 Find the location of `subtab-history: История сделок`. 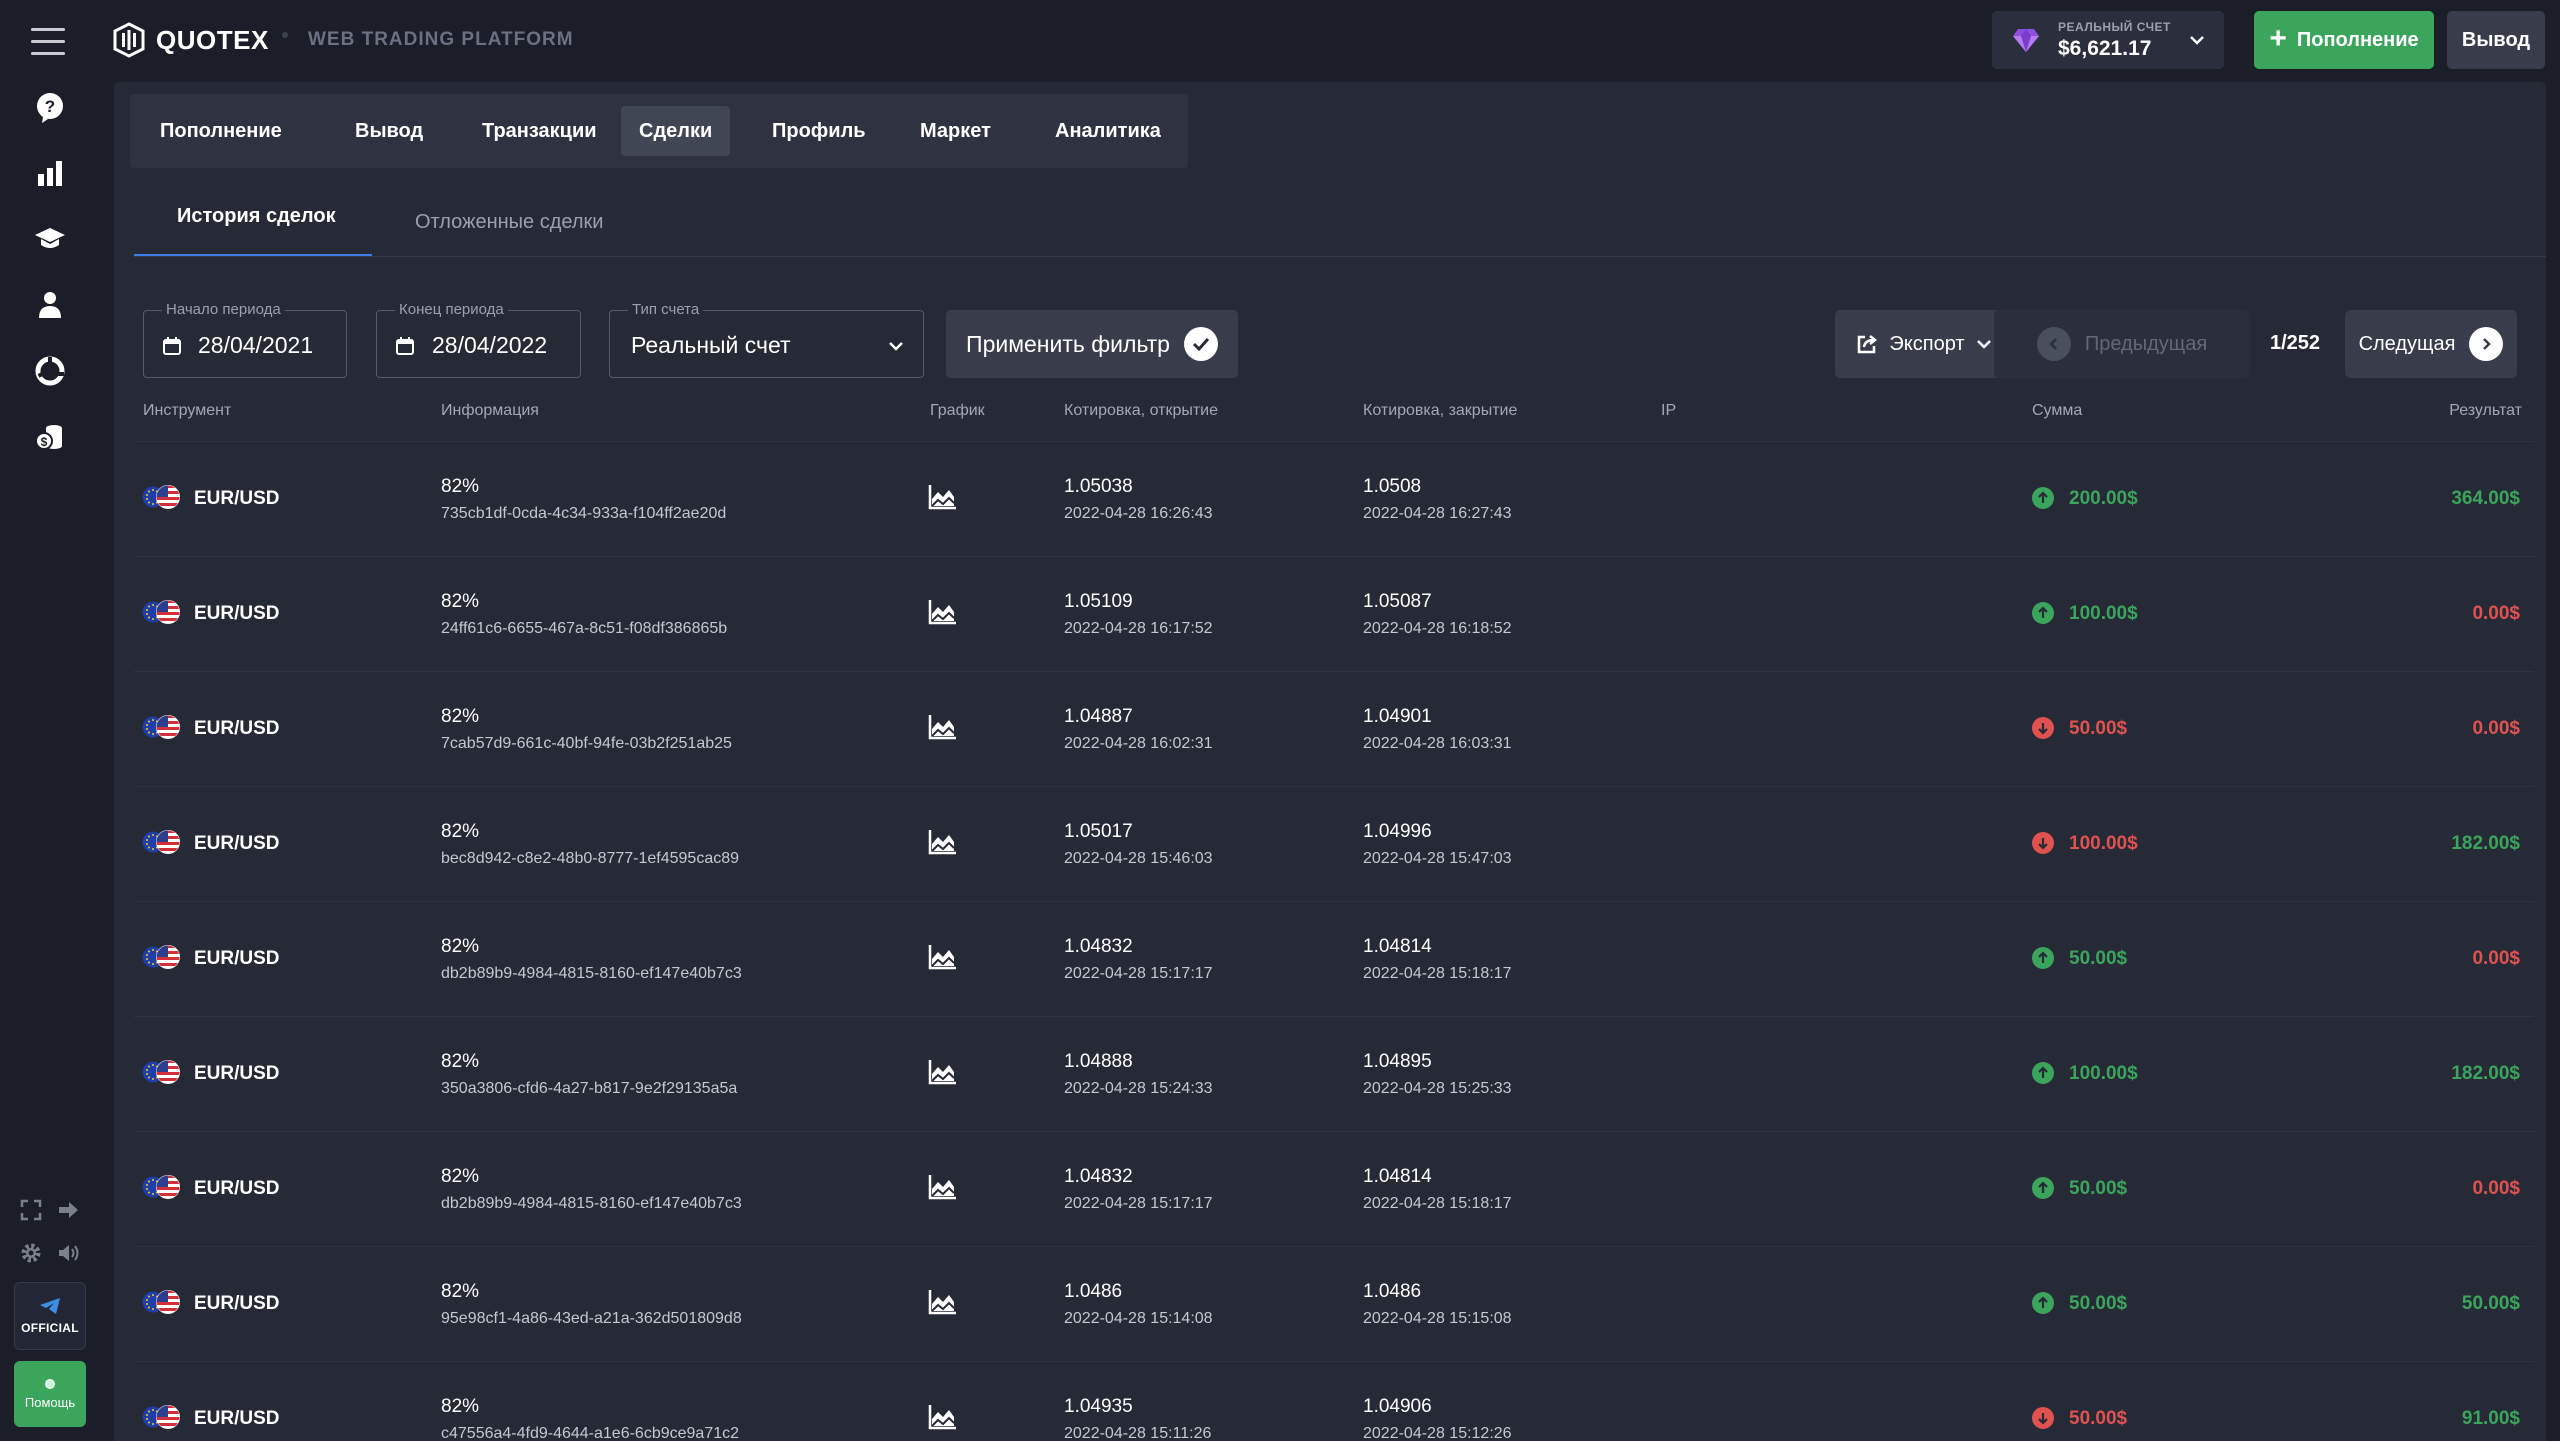

subtab-history: История сделок is located at coordinates (256, 216).